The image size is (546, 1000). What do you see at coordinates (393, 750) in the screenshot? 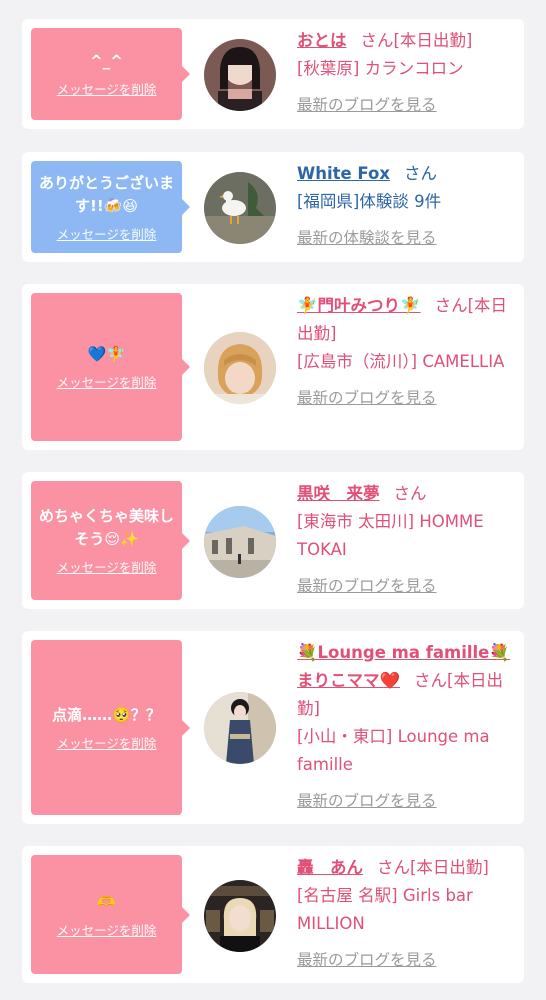
I see `location-text: [小山・東口] Lounge ma famille` at bounding box center [393, 750].